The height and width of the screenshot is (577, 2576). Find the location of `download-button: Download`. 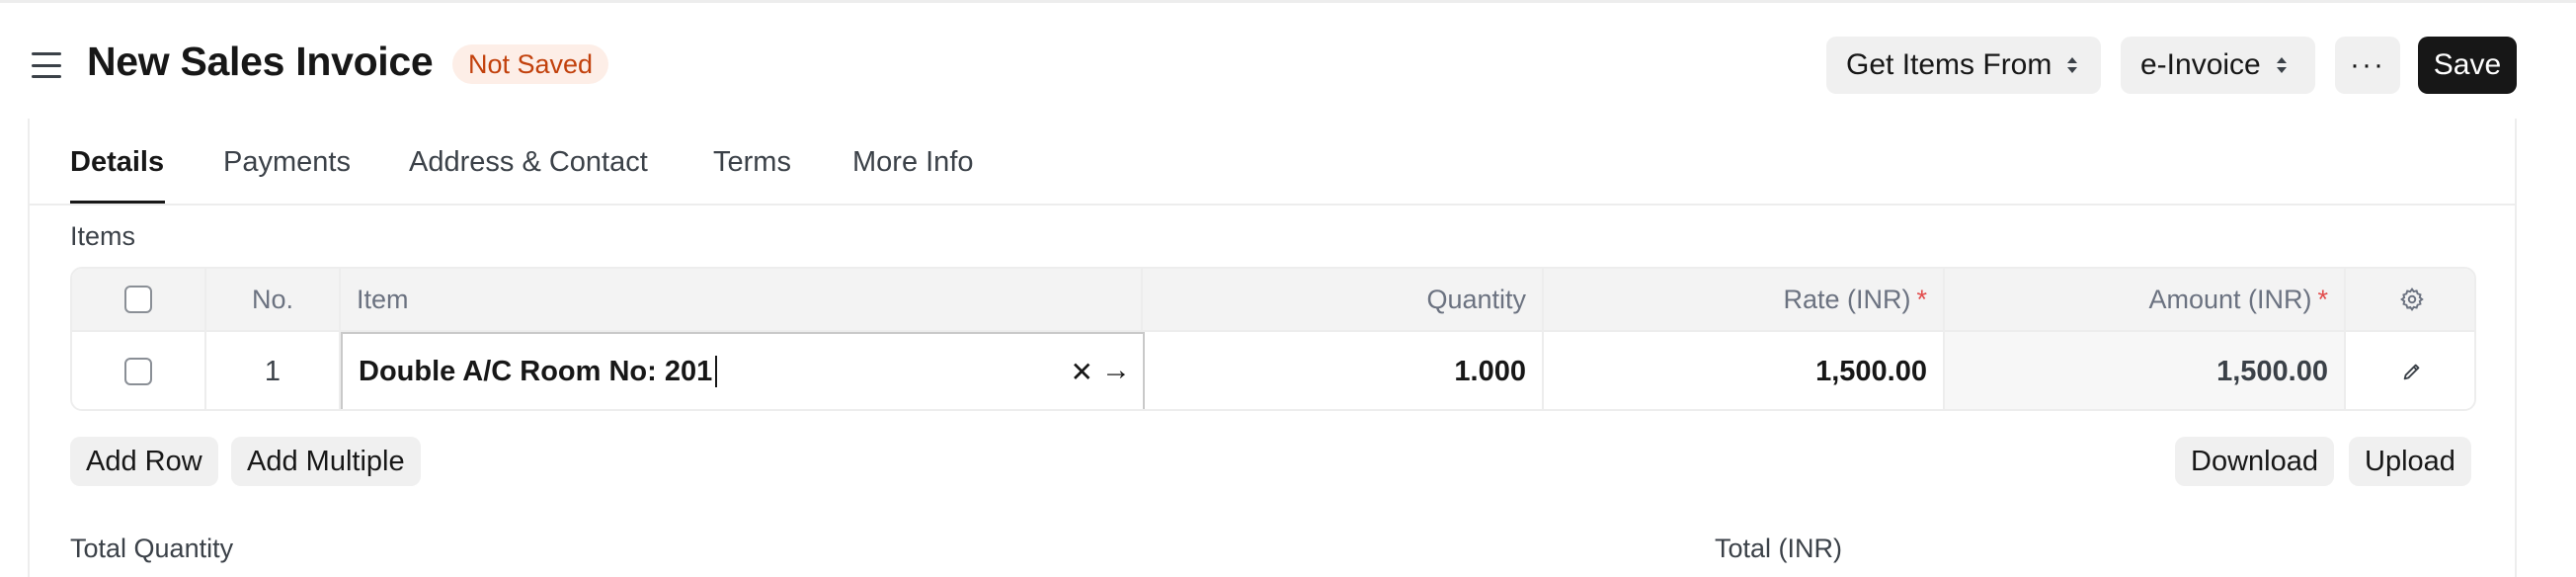

download-button: Download is located at coordinates (2254, 461).